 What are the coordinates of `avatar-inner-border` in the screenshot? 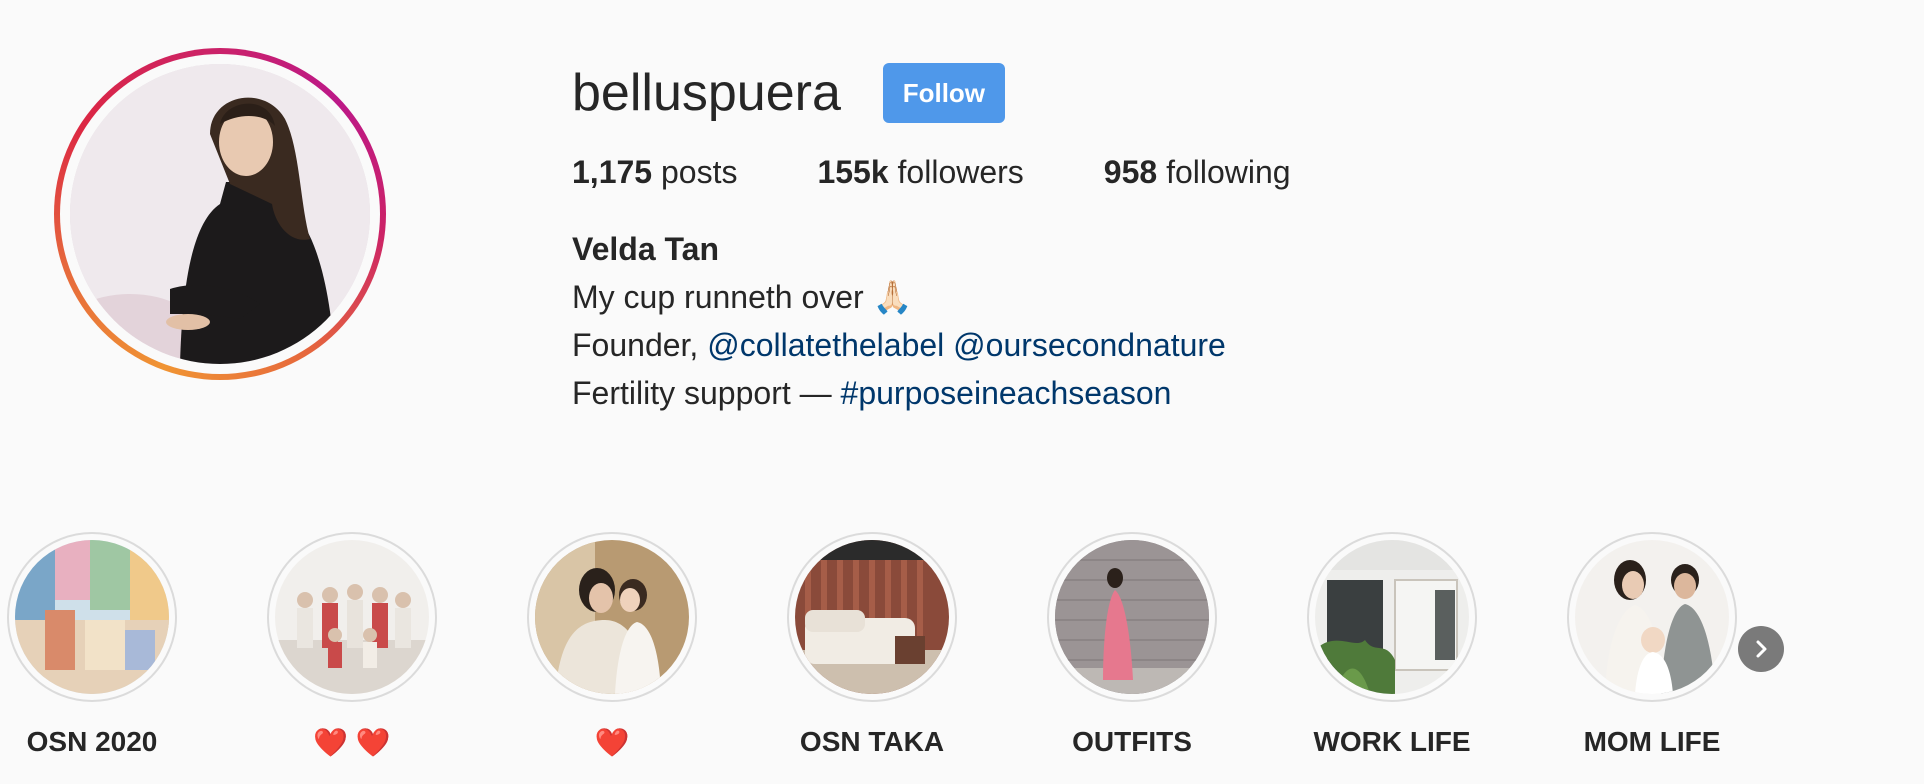 It's located at (220, 214).